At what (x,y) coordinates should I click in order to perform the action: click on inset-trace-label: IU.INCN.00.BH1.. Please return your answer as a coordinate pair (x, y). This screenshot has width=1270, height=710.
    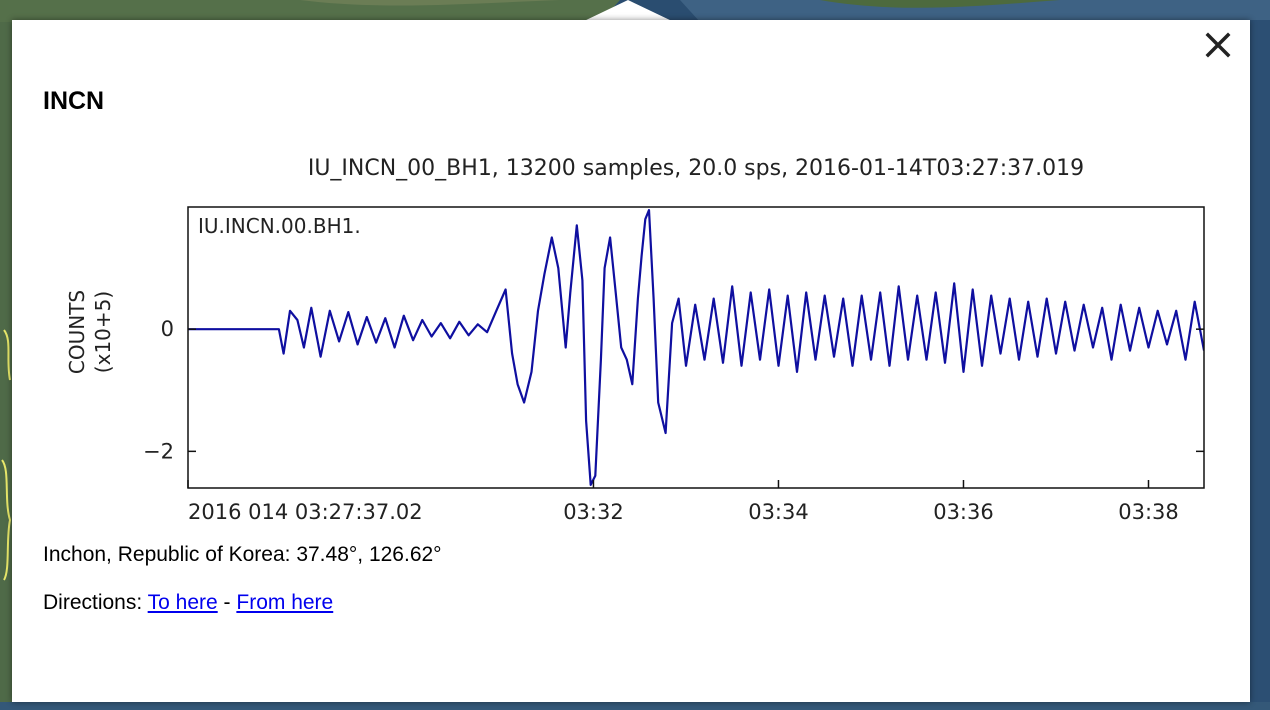
    Looking at the image, I should click on (279, 226).